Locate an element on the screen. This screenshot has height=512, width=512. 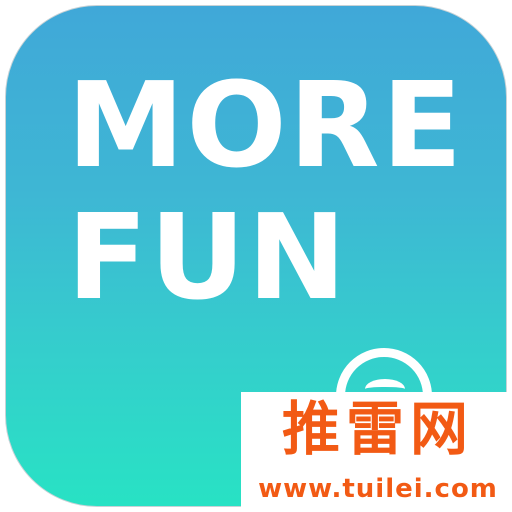
watermark-url: www.tuilei.com is located at coordinates (378, 489).